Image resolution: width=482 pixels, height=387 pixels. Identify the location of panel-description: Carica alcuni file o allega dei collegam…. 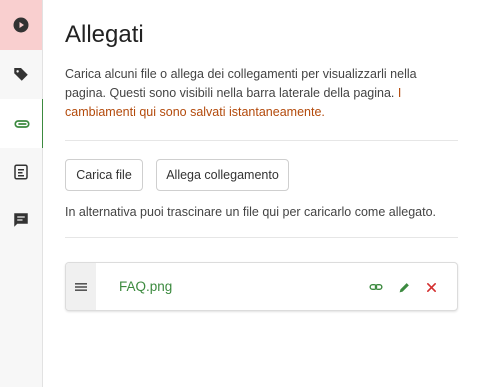
(260, 93).